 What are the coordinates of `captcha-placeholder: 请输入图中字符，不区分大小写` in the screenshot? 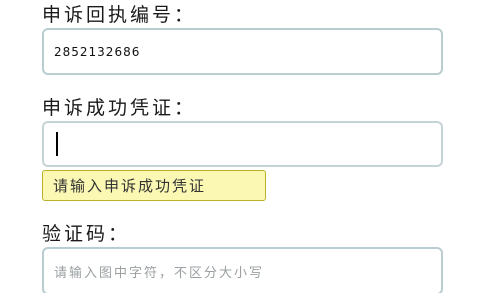 It's located at (159, 273).